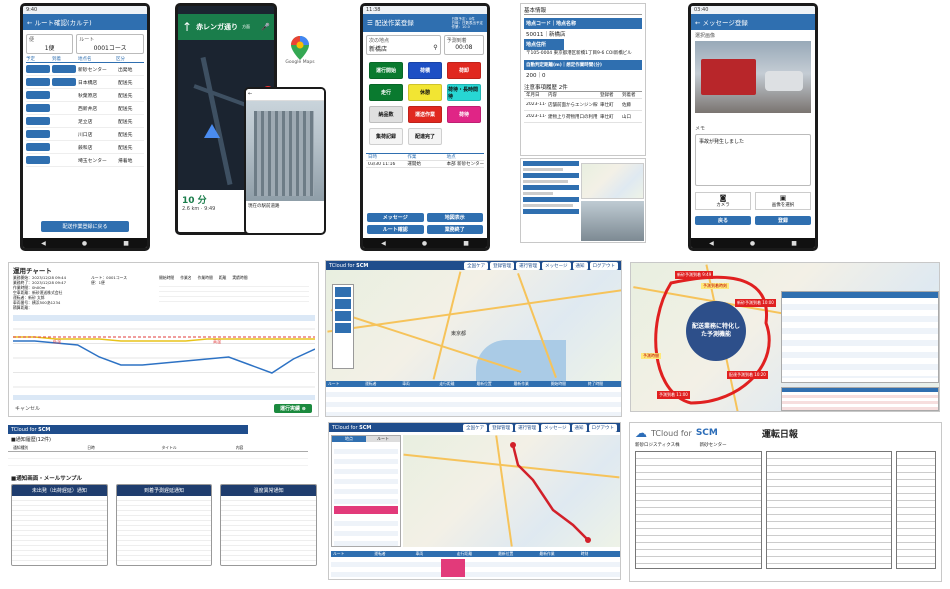 Image resolution: width=950 pixels, height=589 pixels. Describe the element at coordinates (85, 226) in the screenshot. I see `return-button: 配送作業登録に戻る` at that location.